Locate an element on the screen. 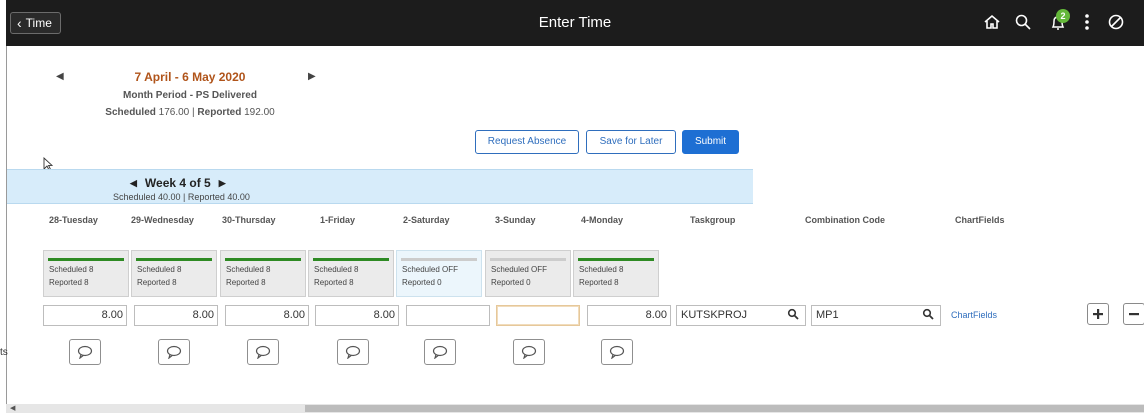 The width and height of the screenshot is (1144, 416). period-reported-label: Reported is located at coordinates (219, 112).